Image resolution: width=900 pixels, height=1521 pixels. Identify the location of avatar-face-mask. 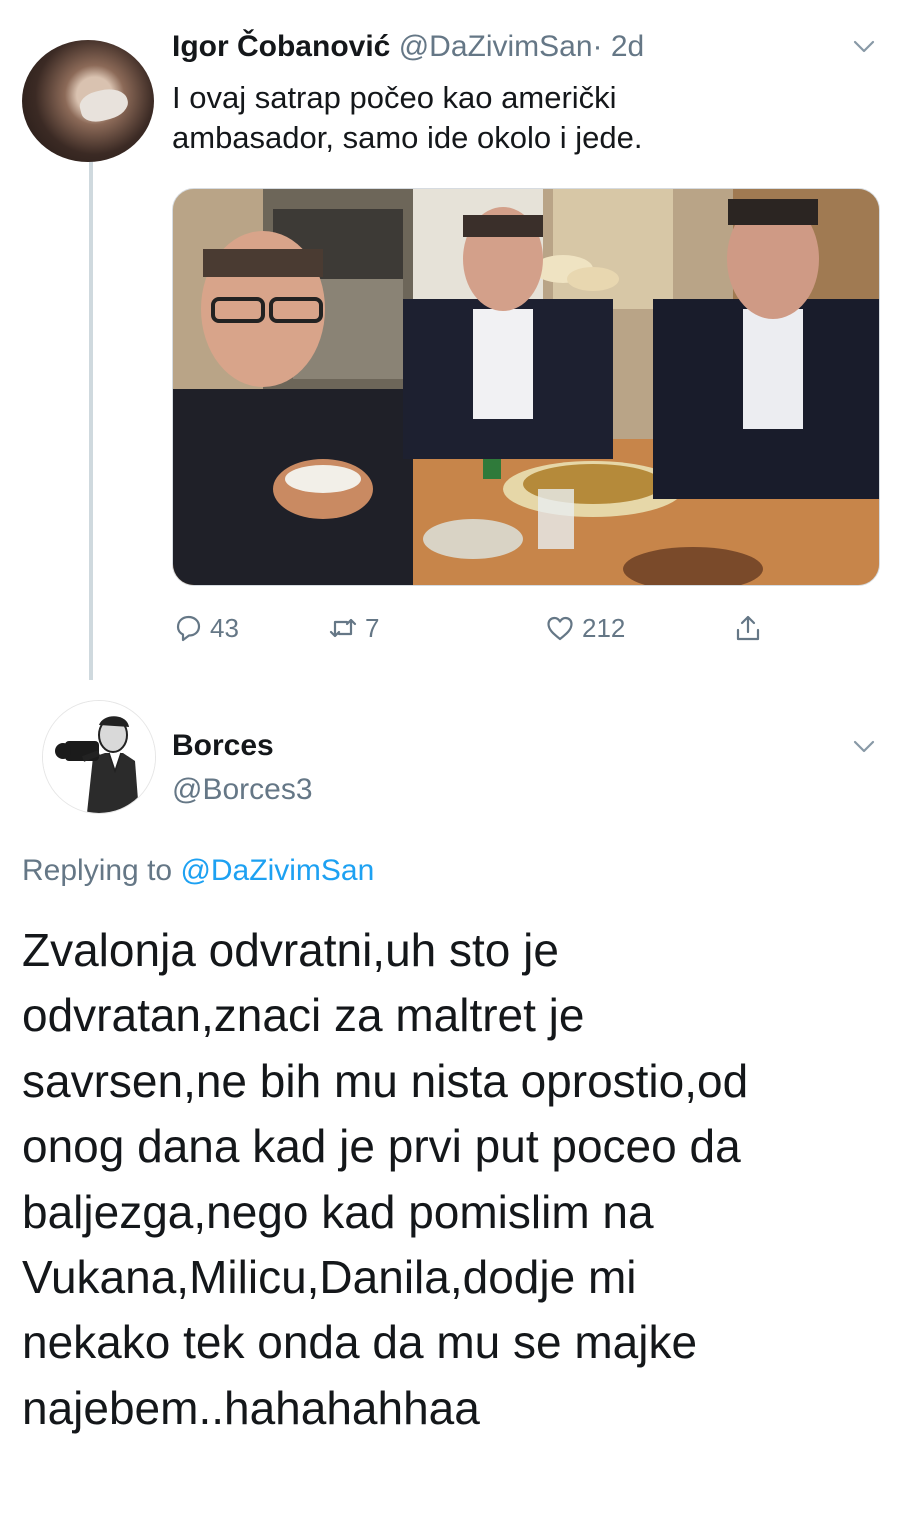
(104, 105).